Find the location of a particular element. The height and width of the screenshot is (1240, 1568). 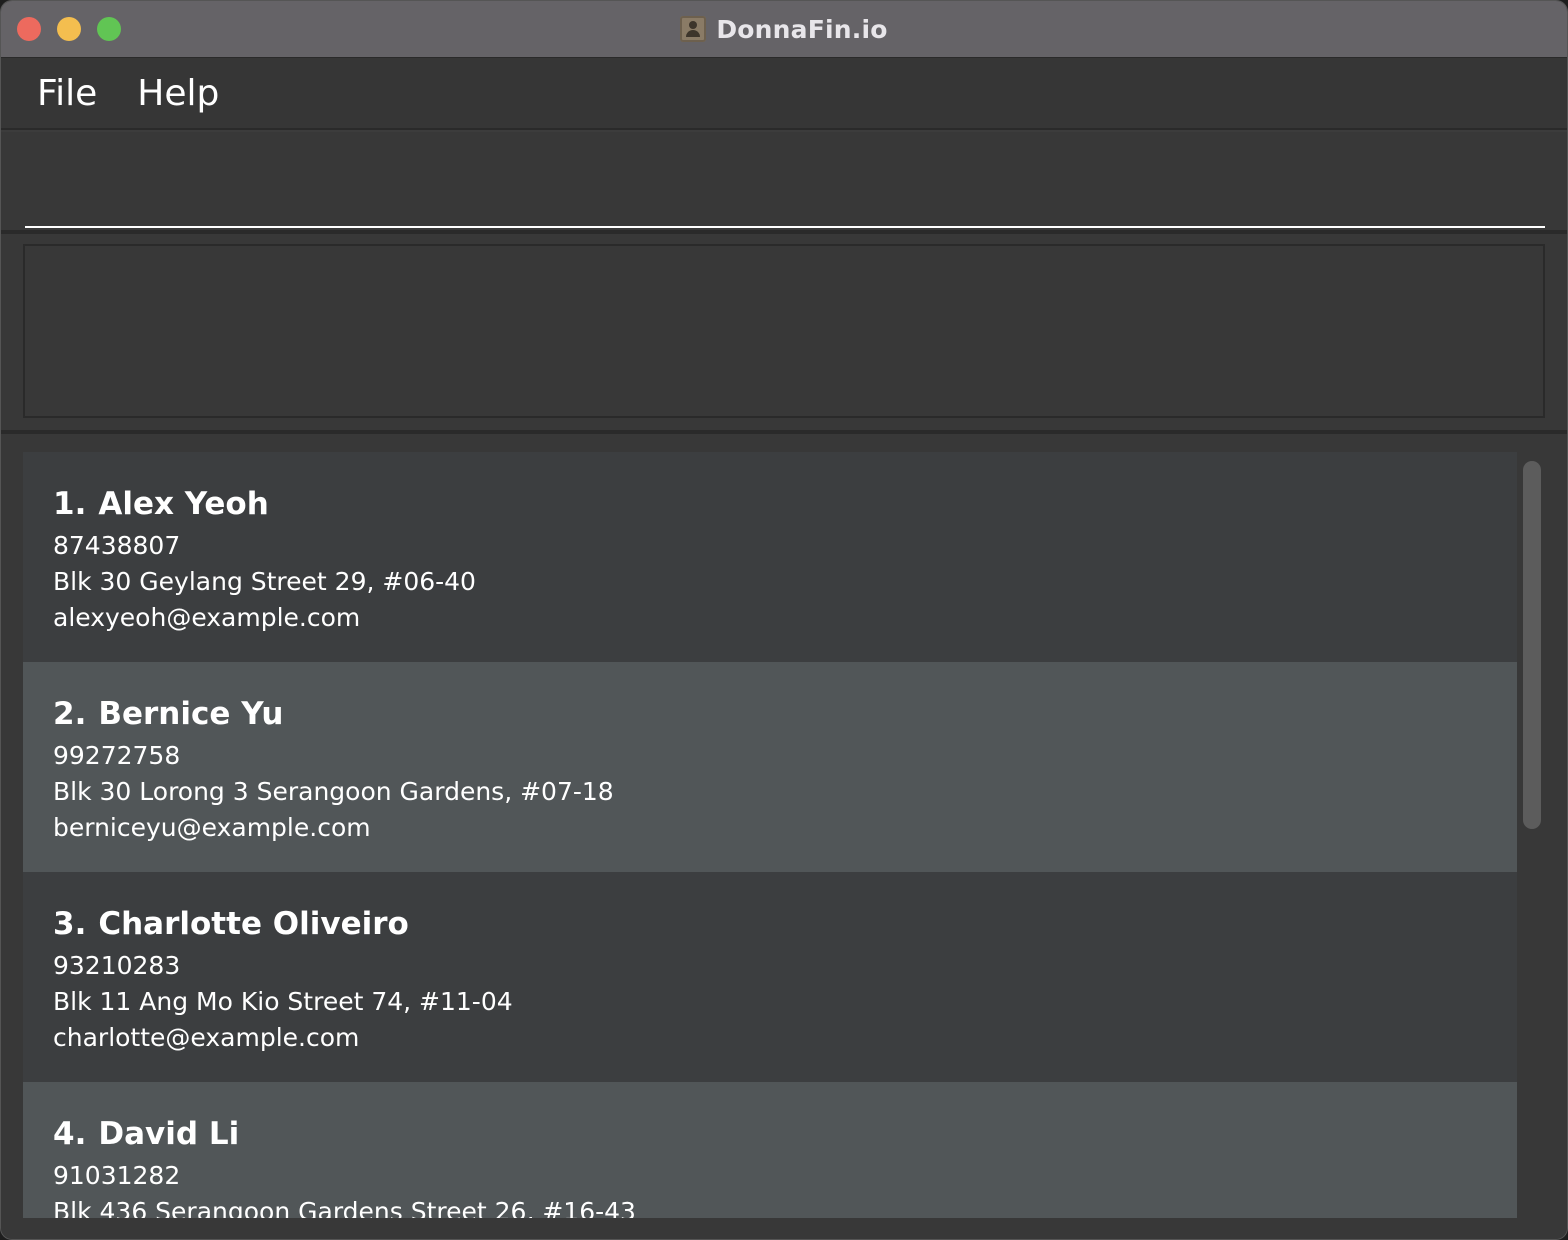

person-name-row: 3. Charlotte Oliveiro is located at coordinates (770, 924).